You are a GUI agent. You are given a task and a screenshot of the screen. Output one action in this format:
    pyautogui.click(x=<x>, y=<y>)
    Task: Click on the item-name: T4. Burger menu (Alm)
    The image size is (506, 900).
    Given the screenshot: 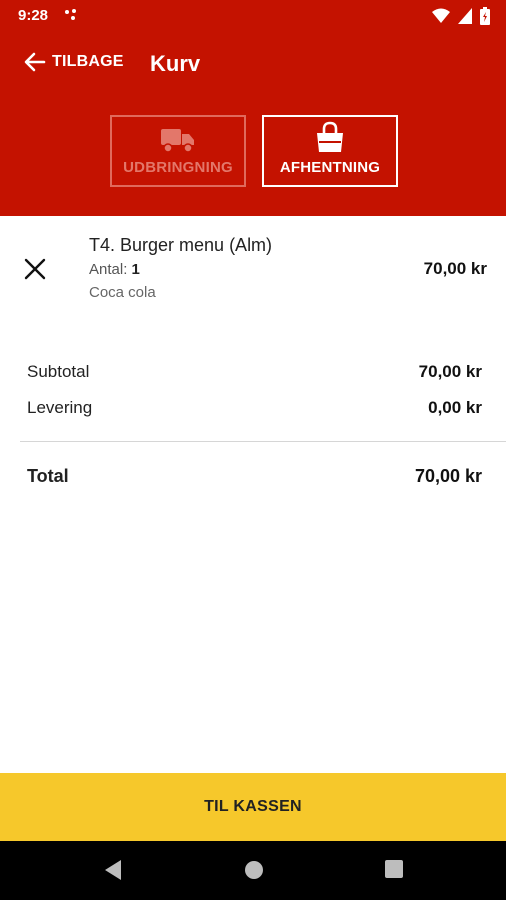 What is the action you would take?
    pyautogui.click(x=181, y=245)
    